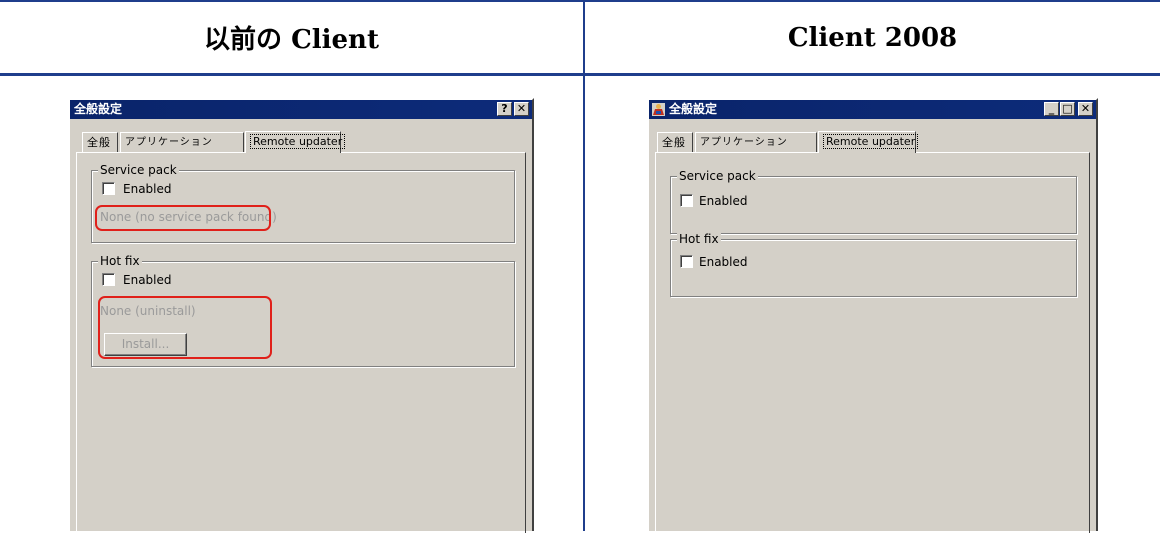  Describe the element at coordinates (185, 327) in the screenshot. I see `highlight-hot-fix-status` at that location.